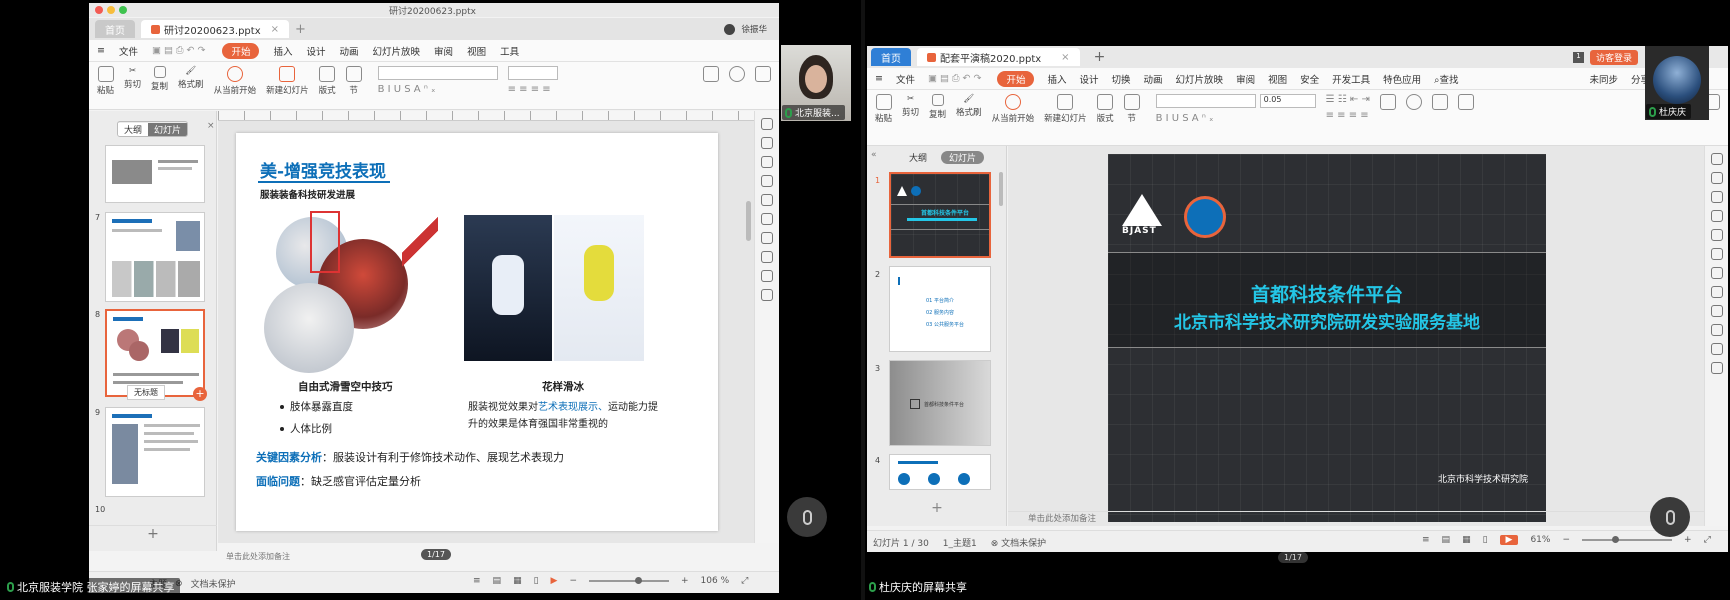  I want to click on menu-slideshow: 幻灯片放映, so click(1200, 79).